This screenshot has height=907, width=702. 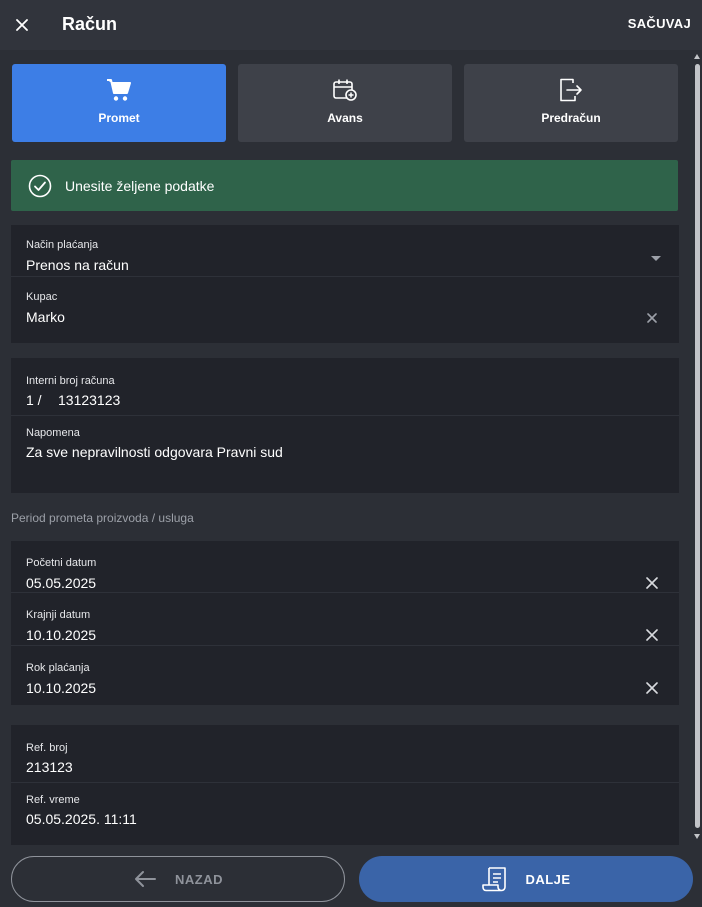 I want to click on start-date-field: Početni datum 05.05.2025, so click(x=345, y=567).